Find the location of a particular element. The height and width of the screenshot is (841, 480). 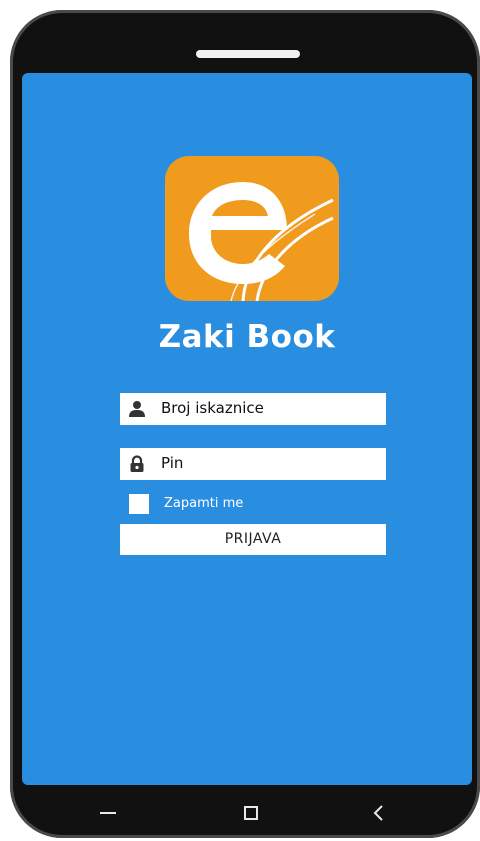

app-title: Zaki Book is located at coordinates (247, 337).